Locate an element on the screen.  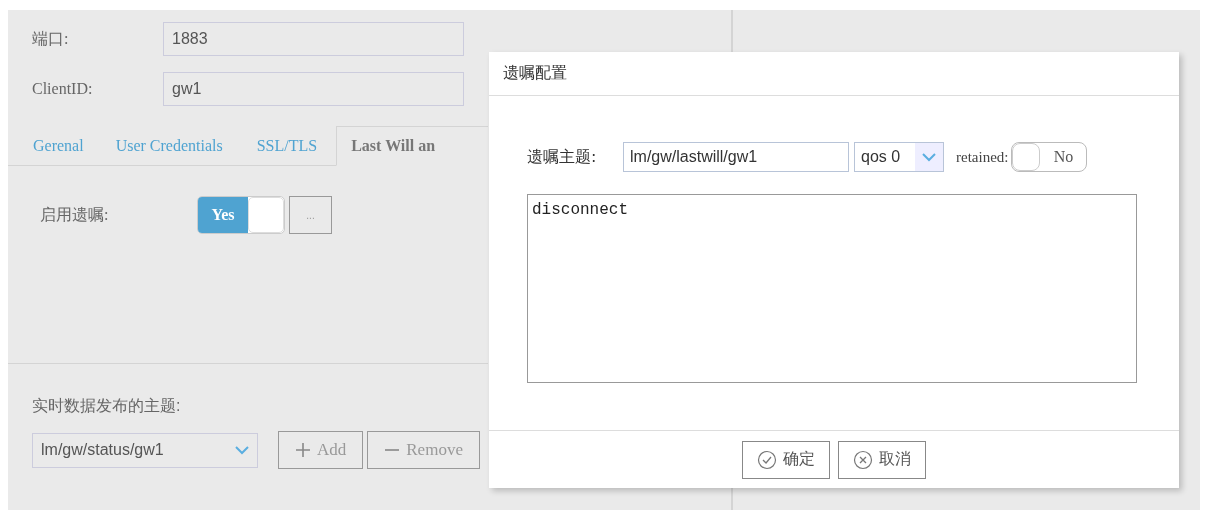
field-label: 端口: is located at coordinates (50, 38).